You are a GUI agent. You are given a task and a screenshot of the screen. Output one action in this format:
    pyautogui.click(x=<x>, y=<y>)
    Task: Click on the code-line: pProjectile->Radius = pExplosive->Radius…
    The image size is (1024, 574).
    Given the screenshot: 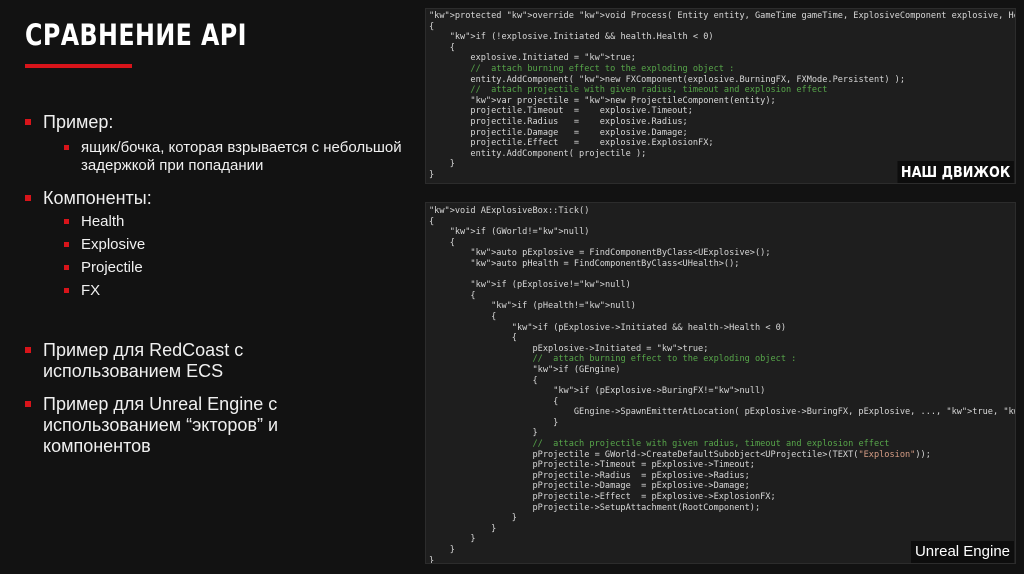 What is the action you would take?
    pyautogui.click(x=589, y=475)
    